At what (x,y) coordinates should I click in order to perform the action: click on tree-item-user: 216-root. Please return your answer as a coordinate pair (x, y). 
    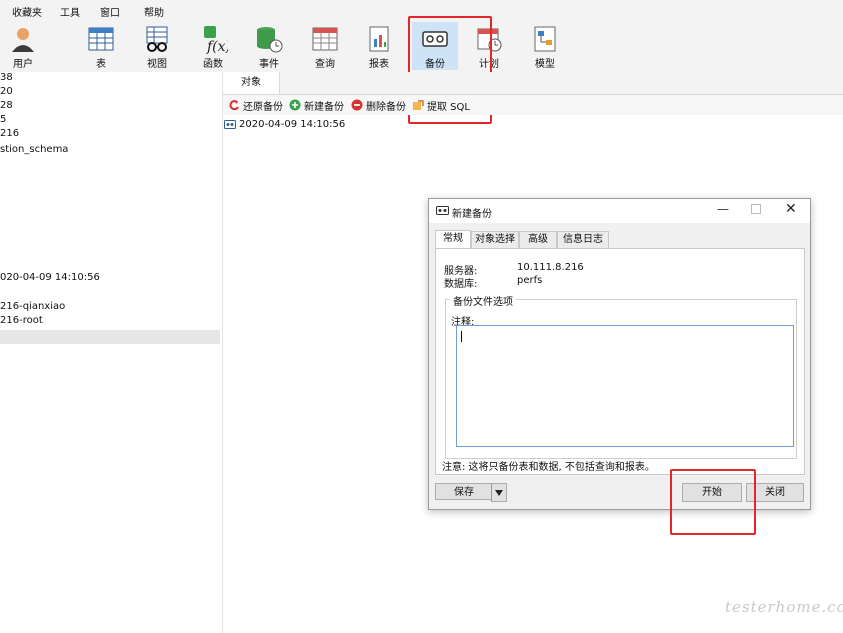
    Looking at the image, I should click on (21, 320).